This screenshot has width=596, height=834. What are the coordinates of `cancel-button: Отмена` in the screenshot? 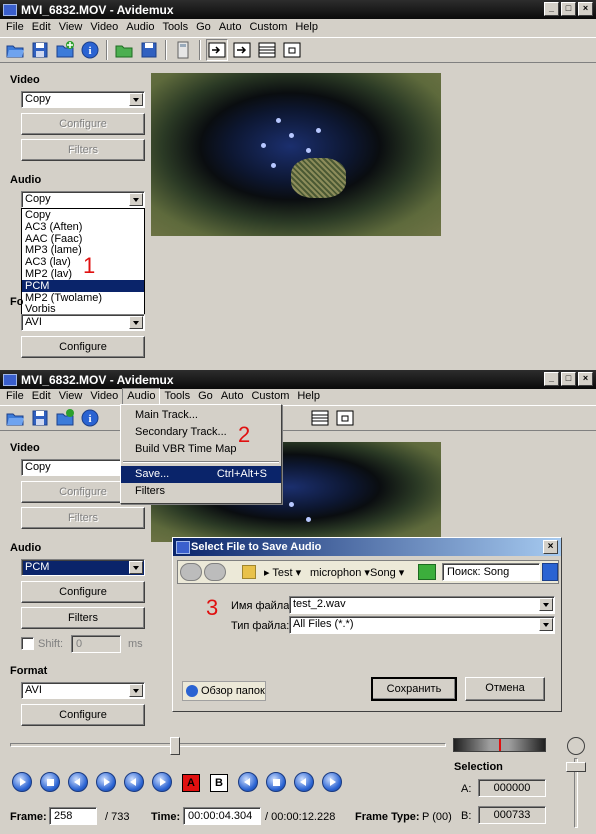 It's located at (505, 689).